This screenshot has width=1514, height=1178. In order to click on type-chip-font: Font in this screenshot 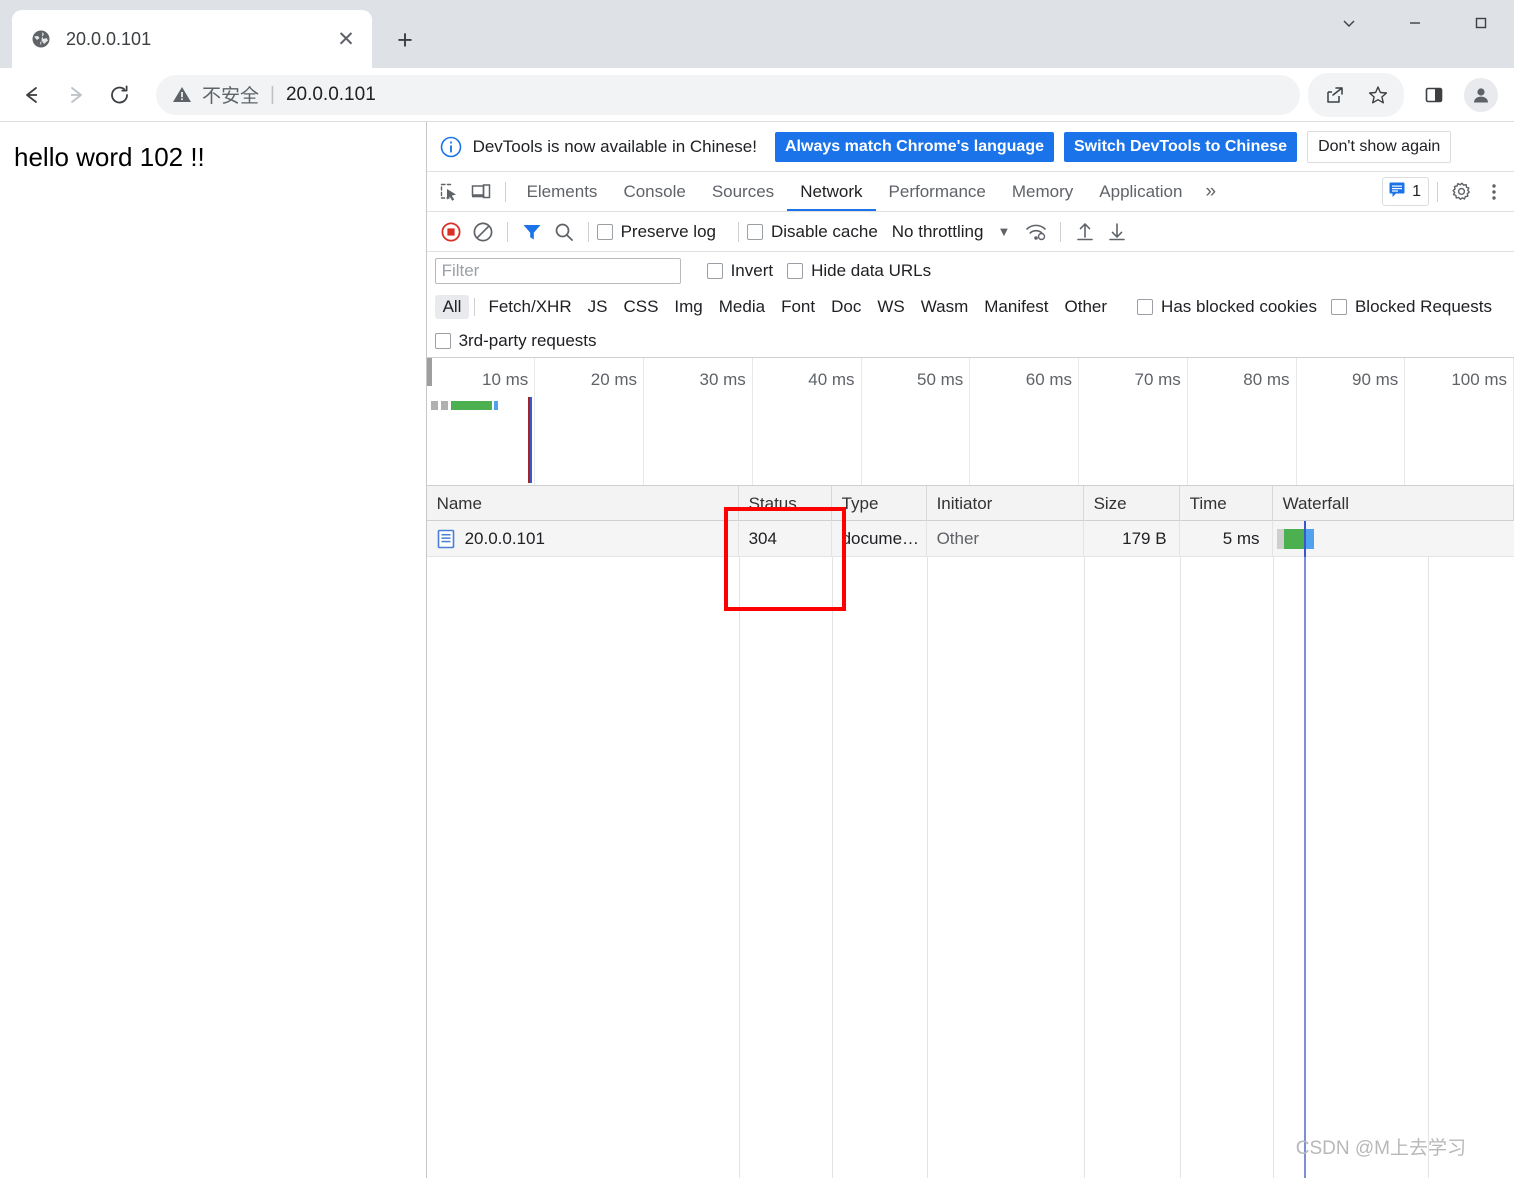, I will do `click(798, 307)`.